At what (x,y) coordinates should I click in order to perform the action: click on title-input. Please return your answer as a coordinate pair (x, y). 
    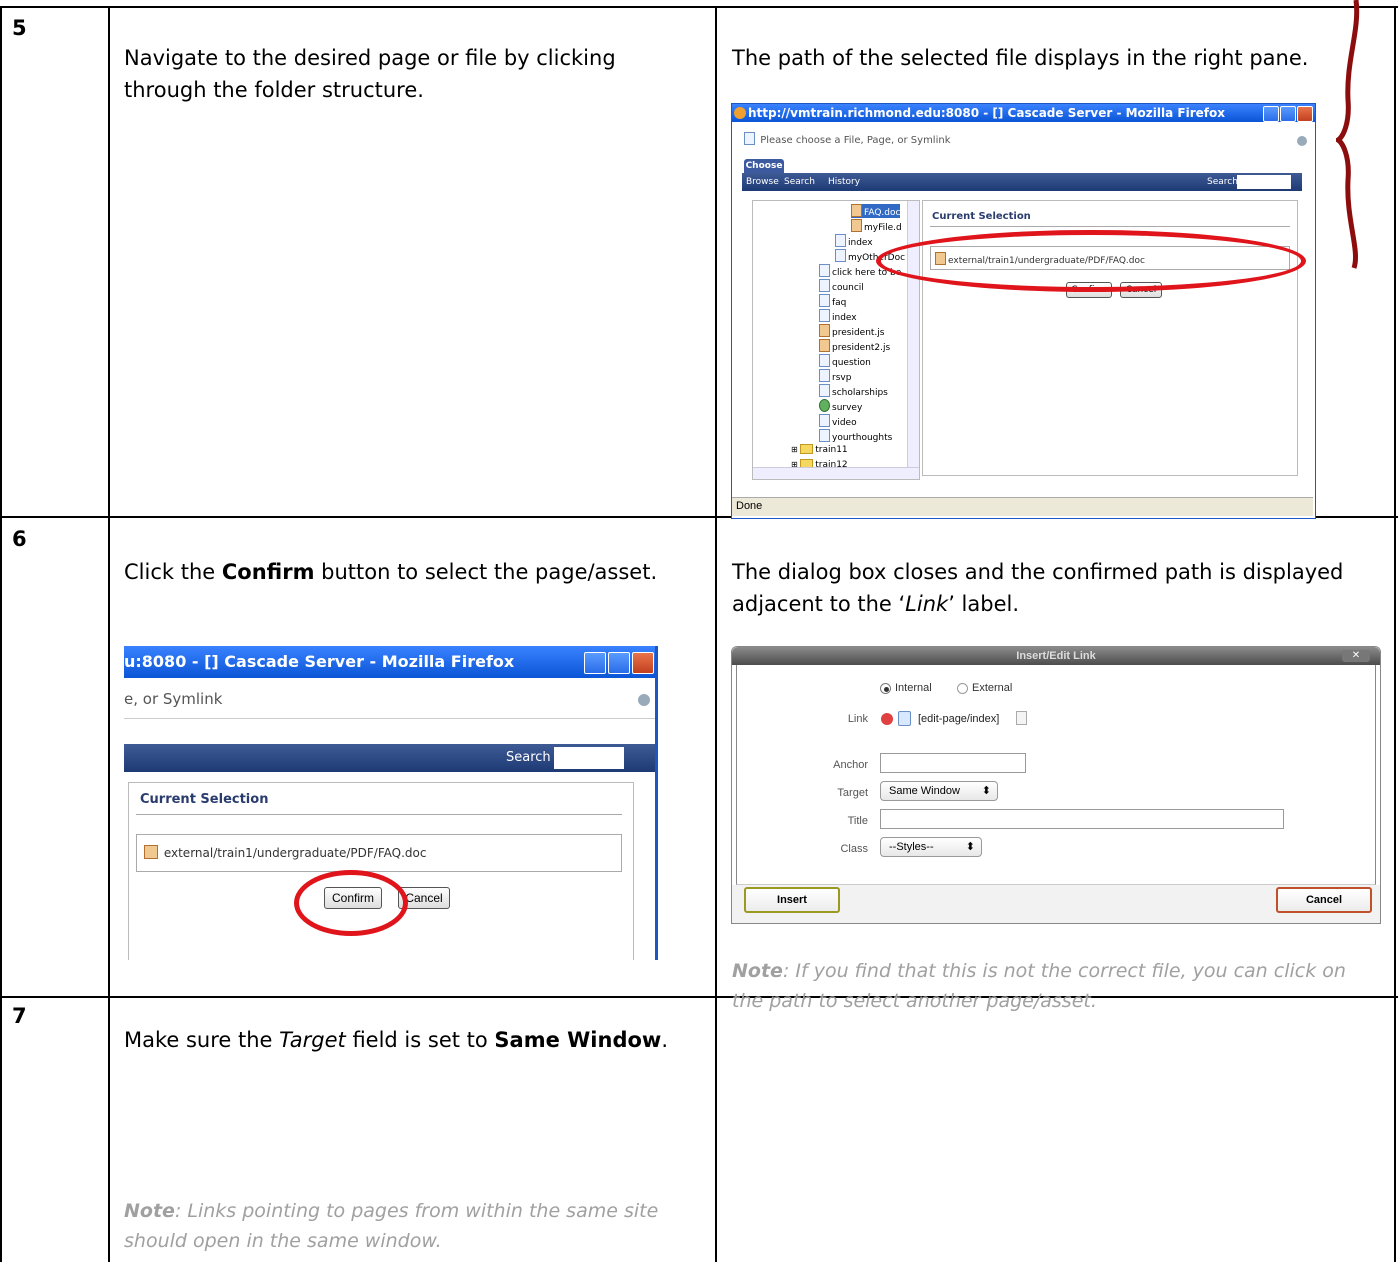
    Looking at the image, I should click on (1082, 819).